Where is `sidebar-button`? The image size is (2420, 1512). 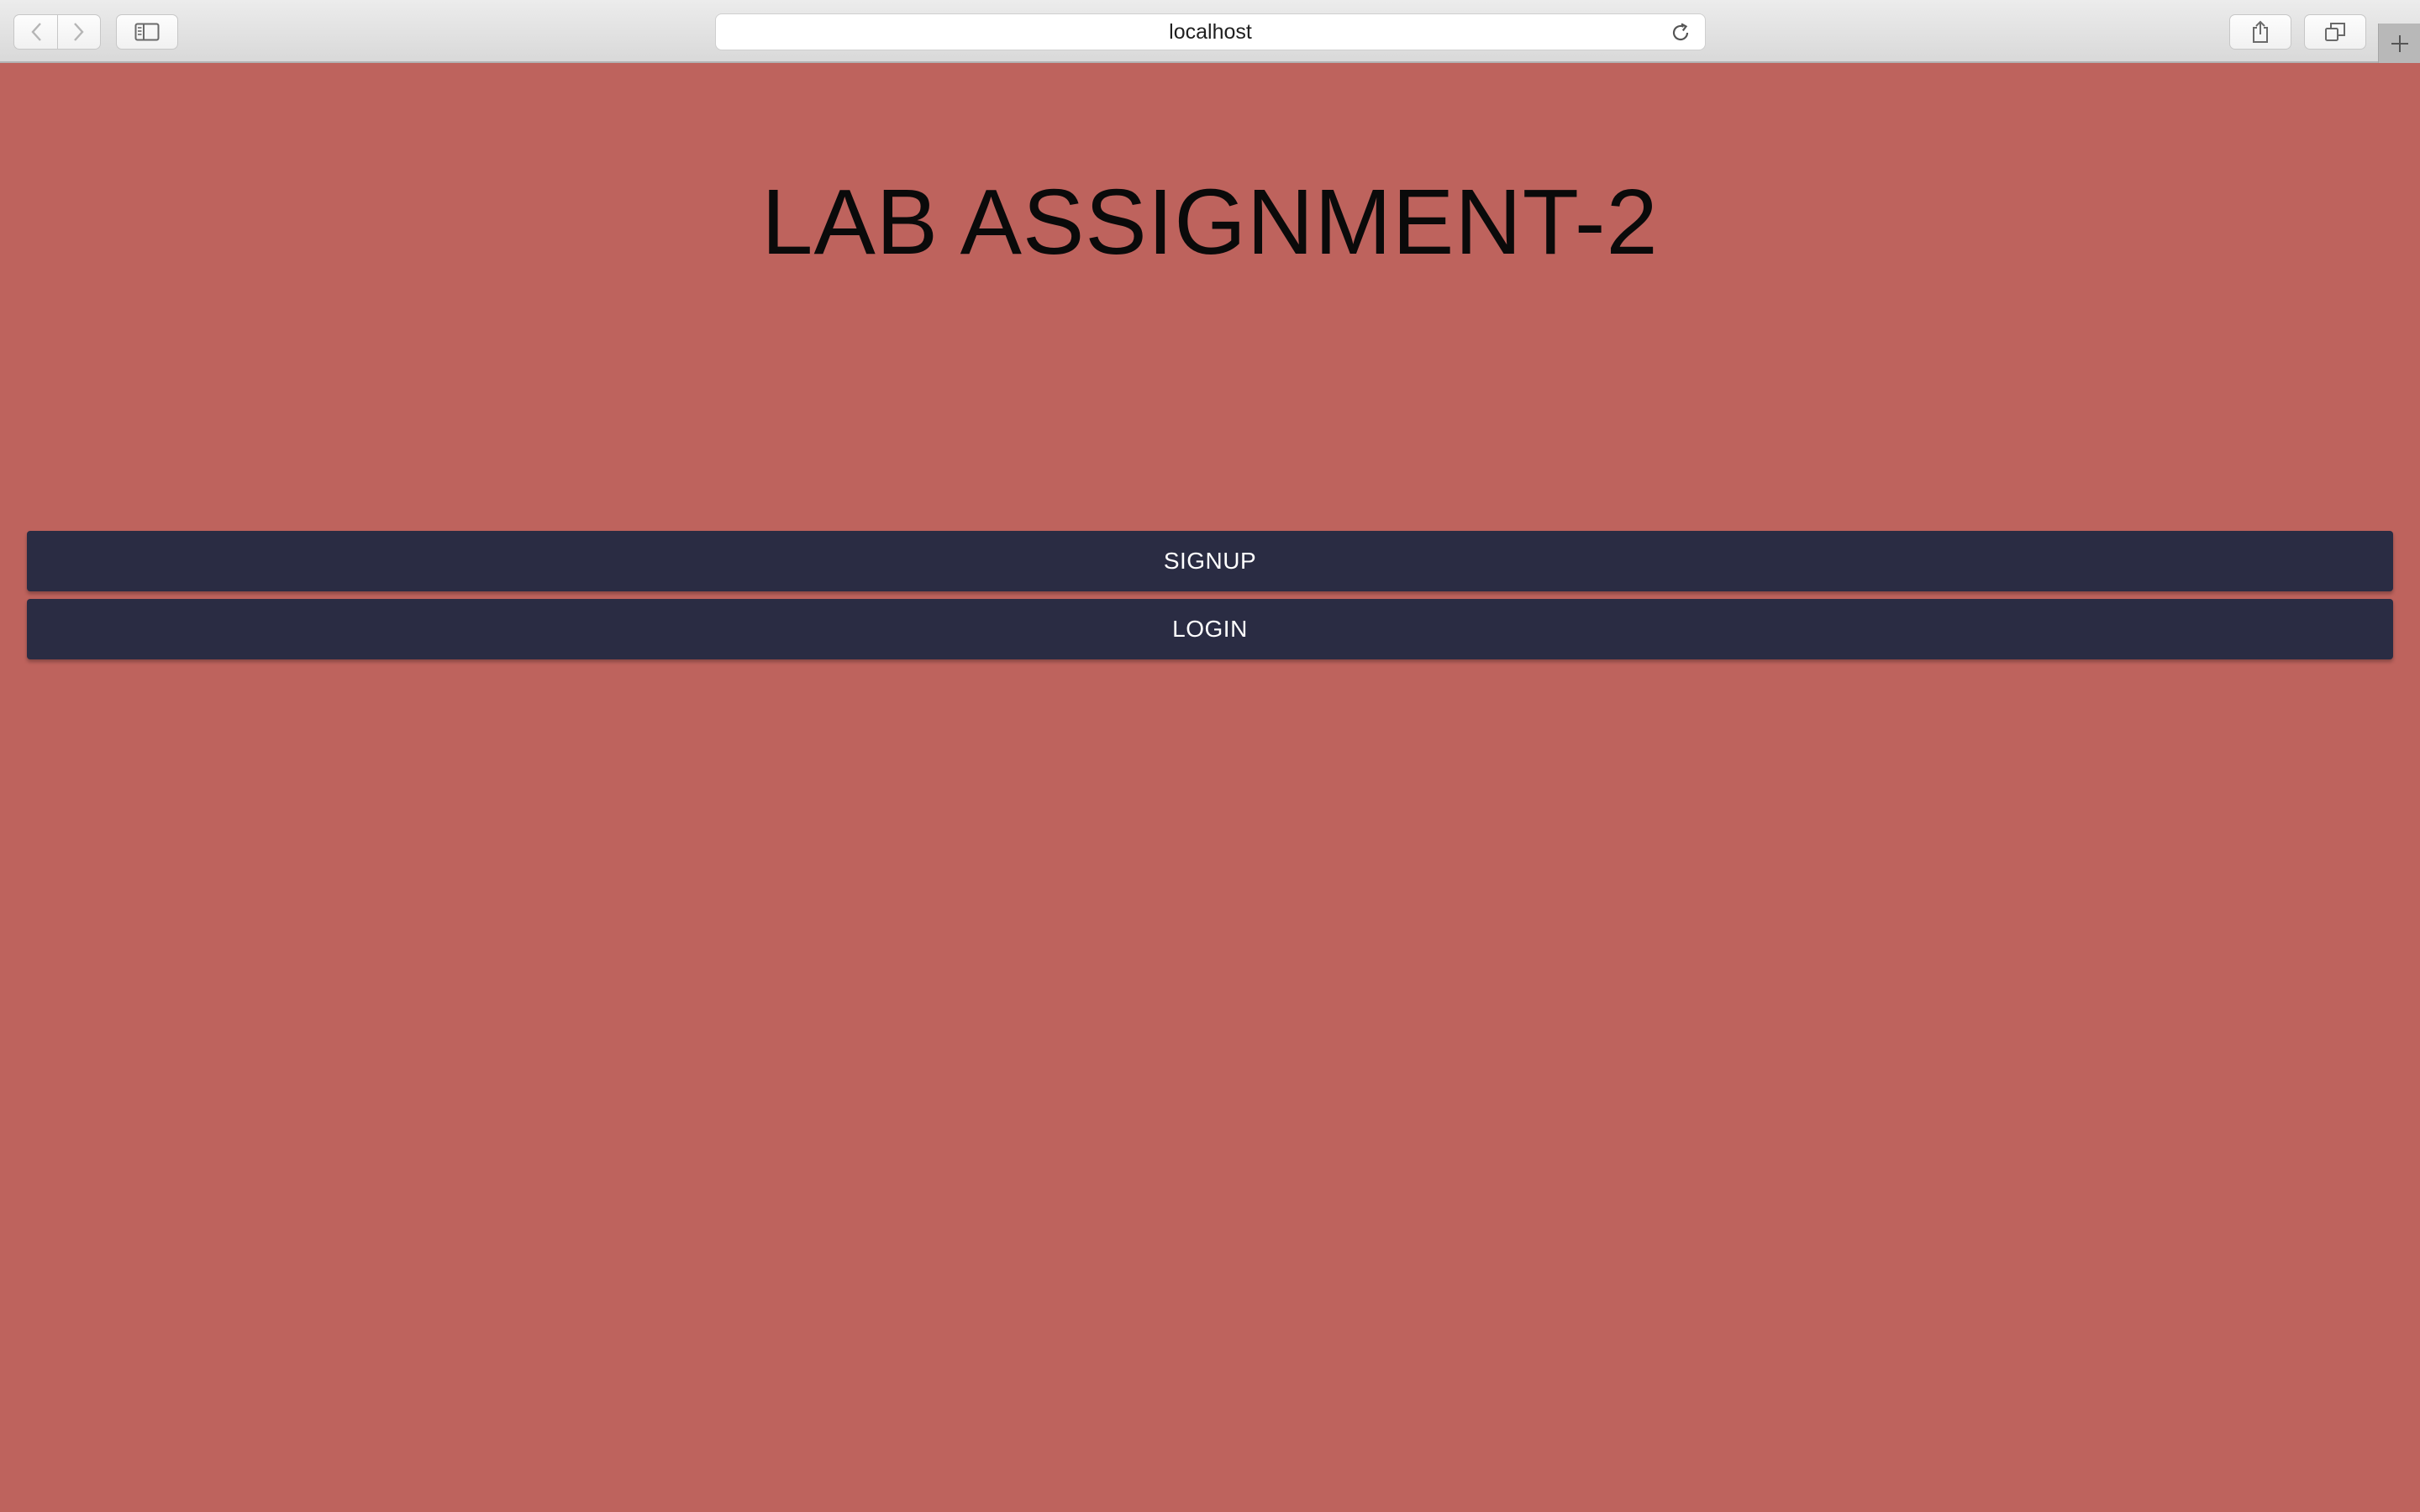
sidebar-button is located at coordinates (147, 32).